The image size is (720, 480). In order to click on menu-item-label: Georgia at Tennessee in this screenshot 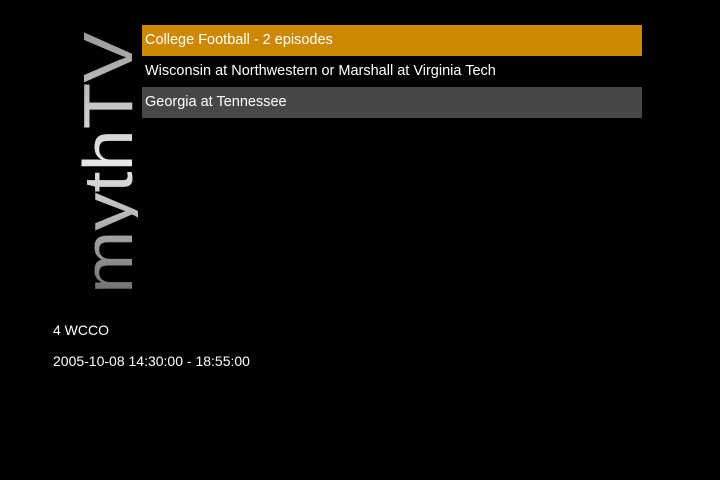, I will do `click(216, 102)`.